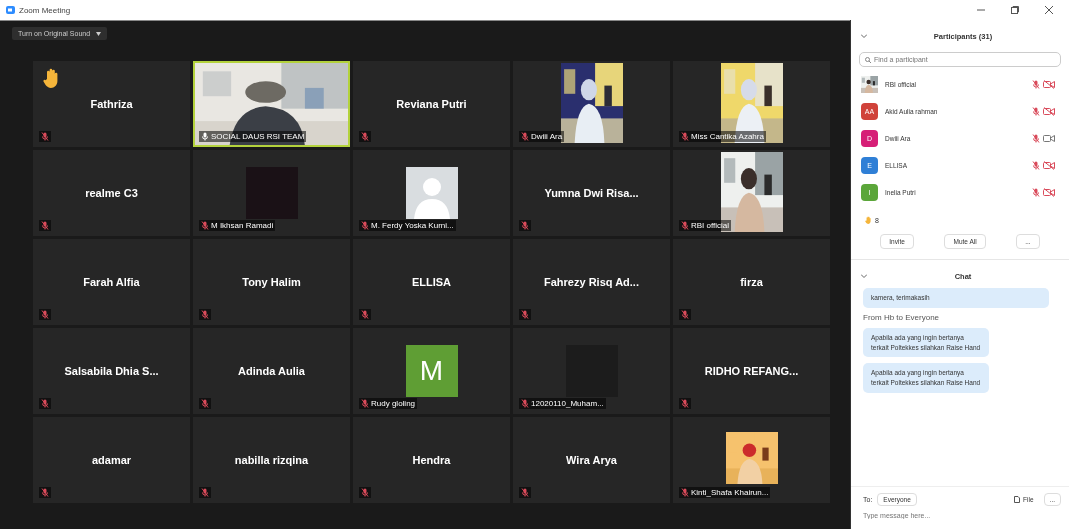 The image size is (1069, 529). I want to click on participant-name: nabilla rizqina, so click(271, 460).